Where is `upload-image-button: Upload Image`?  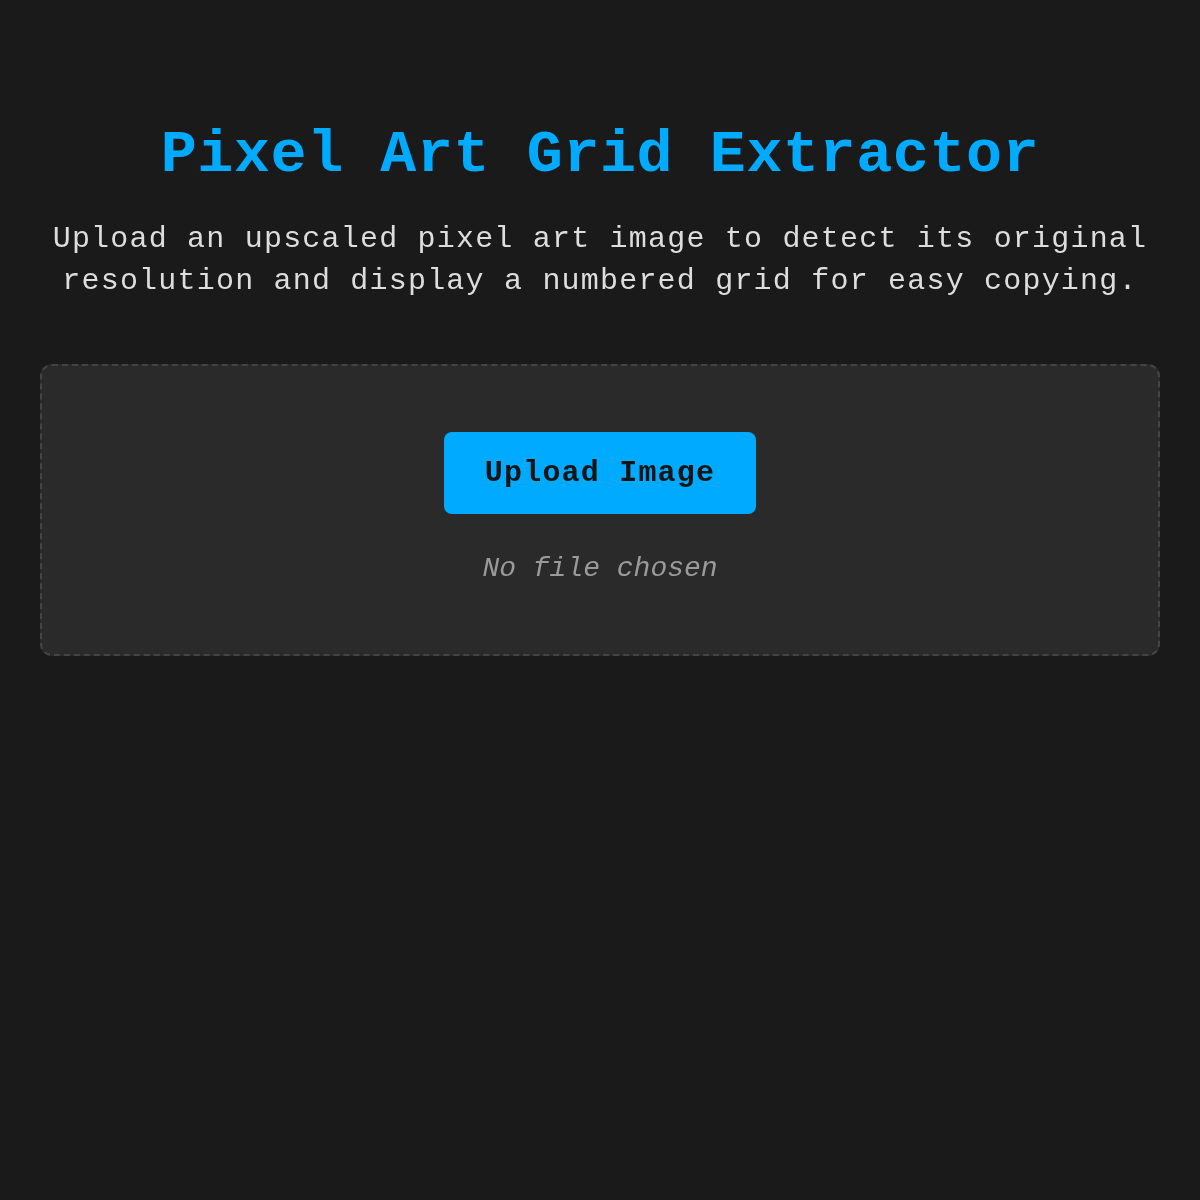 upload-image-button: Upload Image is located at coordinates (600, 473).